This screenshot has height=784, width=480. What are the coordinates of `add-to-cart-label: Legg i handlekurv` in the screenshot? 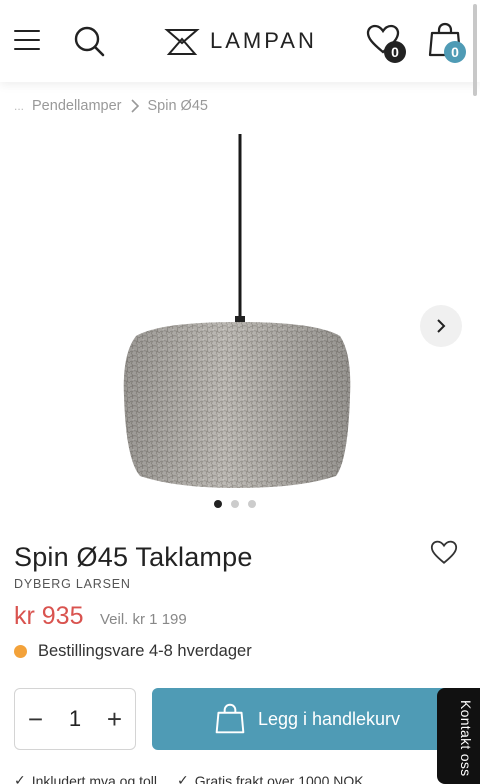 It's located at (329, 718).